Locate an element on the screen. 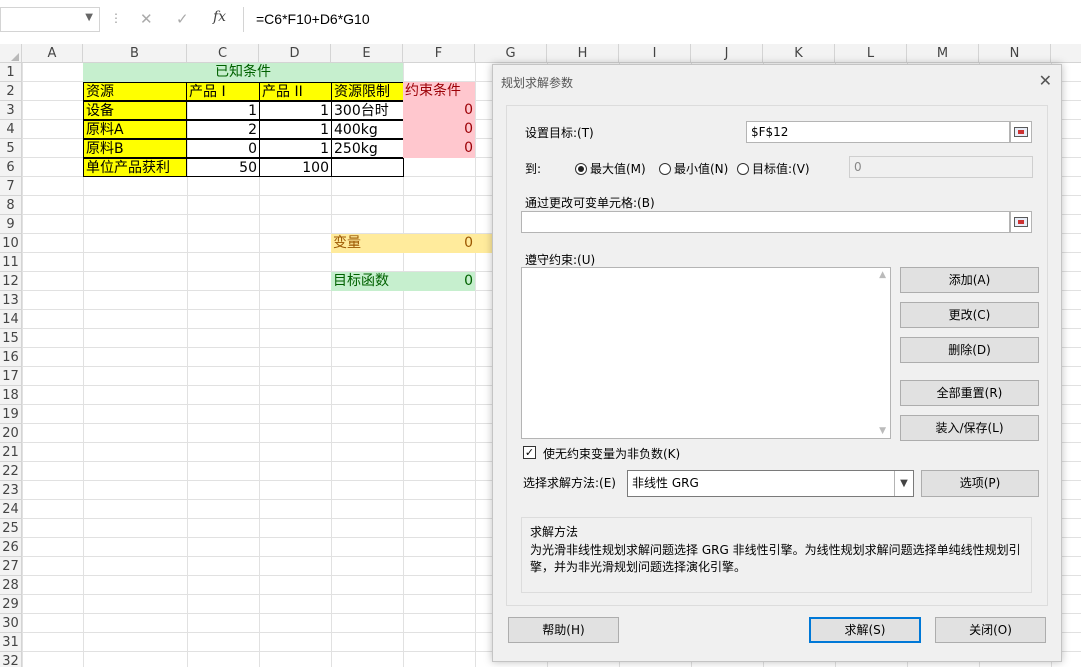 The image size is (1081, 667). column-header-b: B is located at coordinates (135, 53).